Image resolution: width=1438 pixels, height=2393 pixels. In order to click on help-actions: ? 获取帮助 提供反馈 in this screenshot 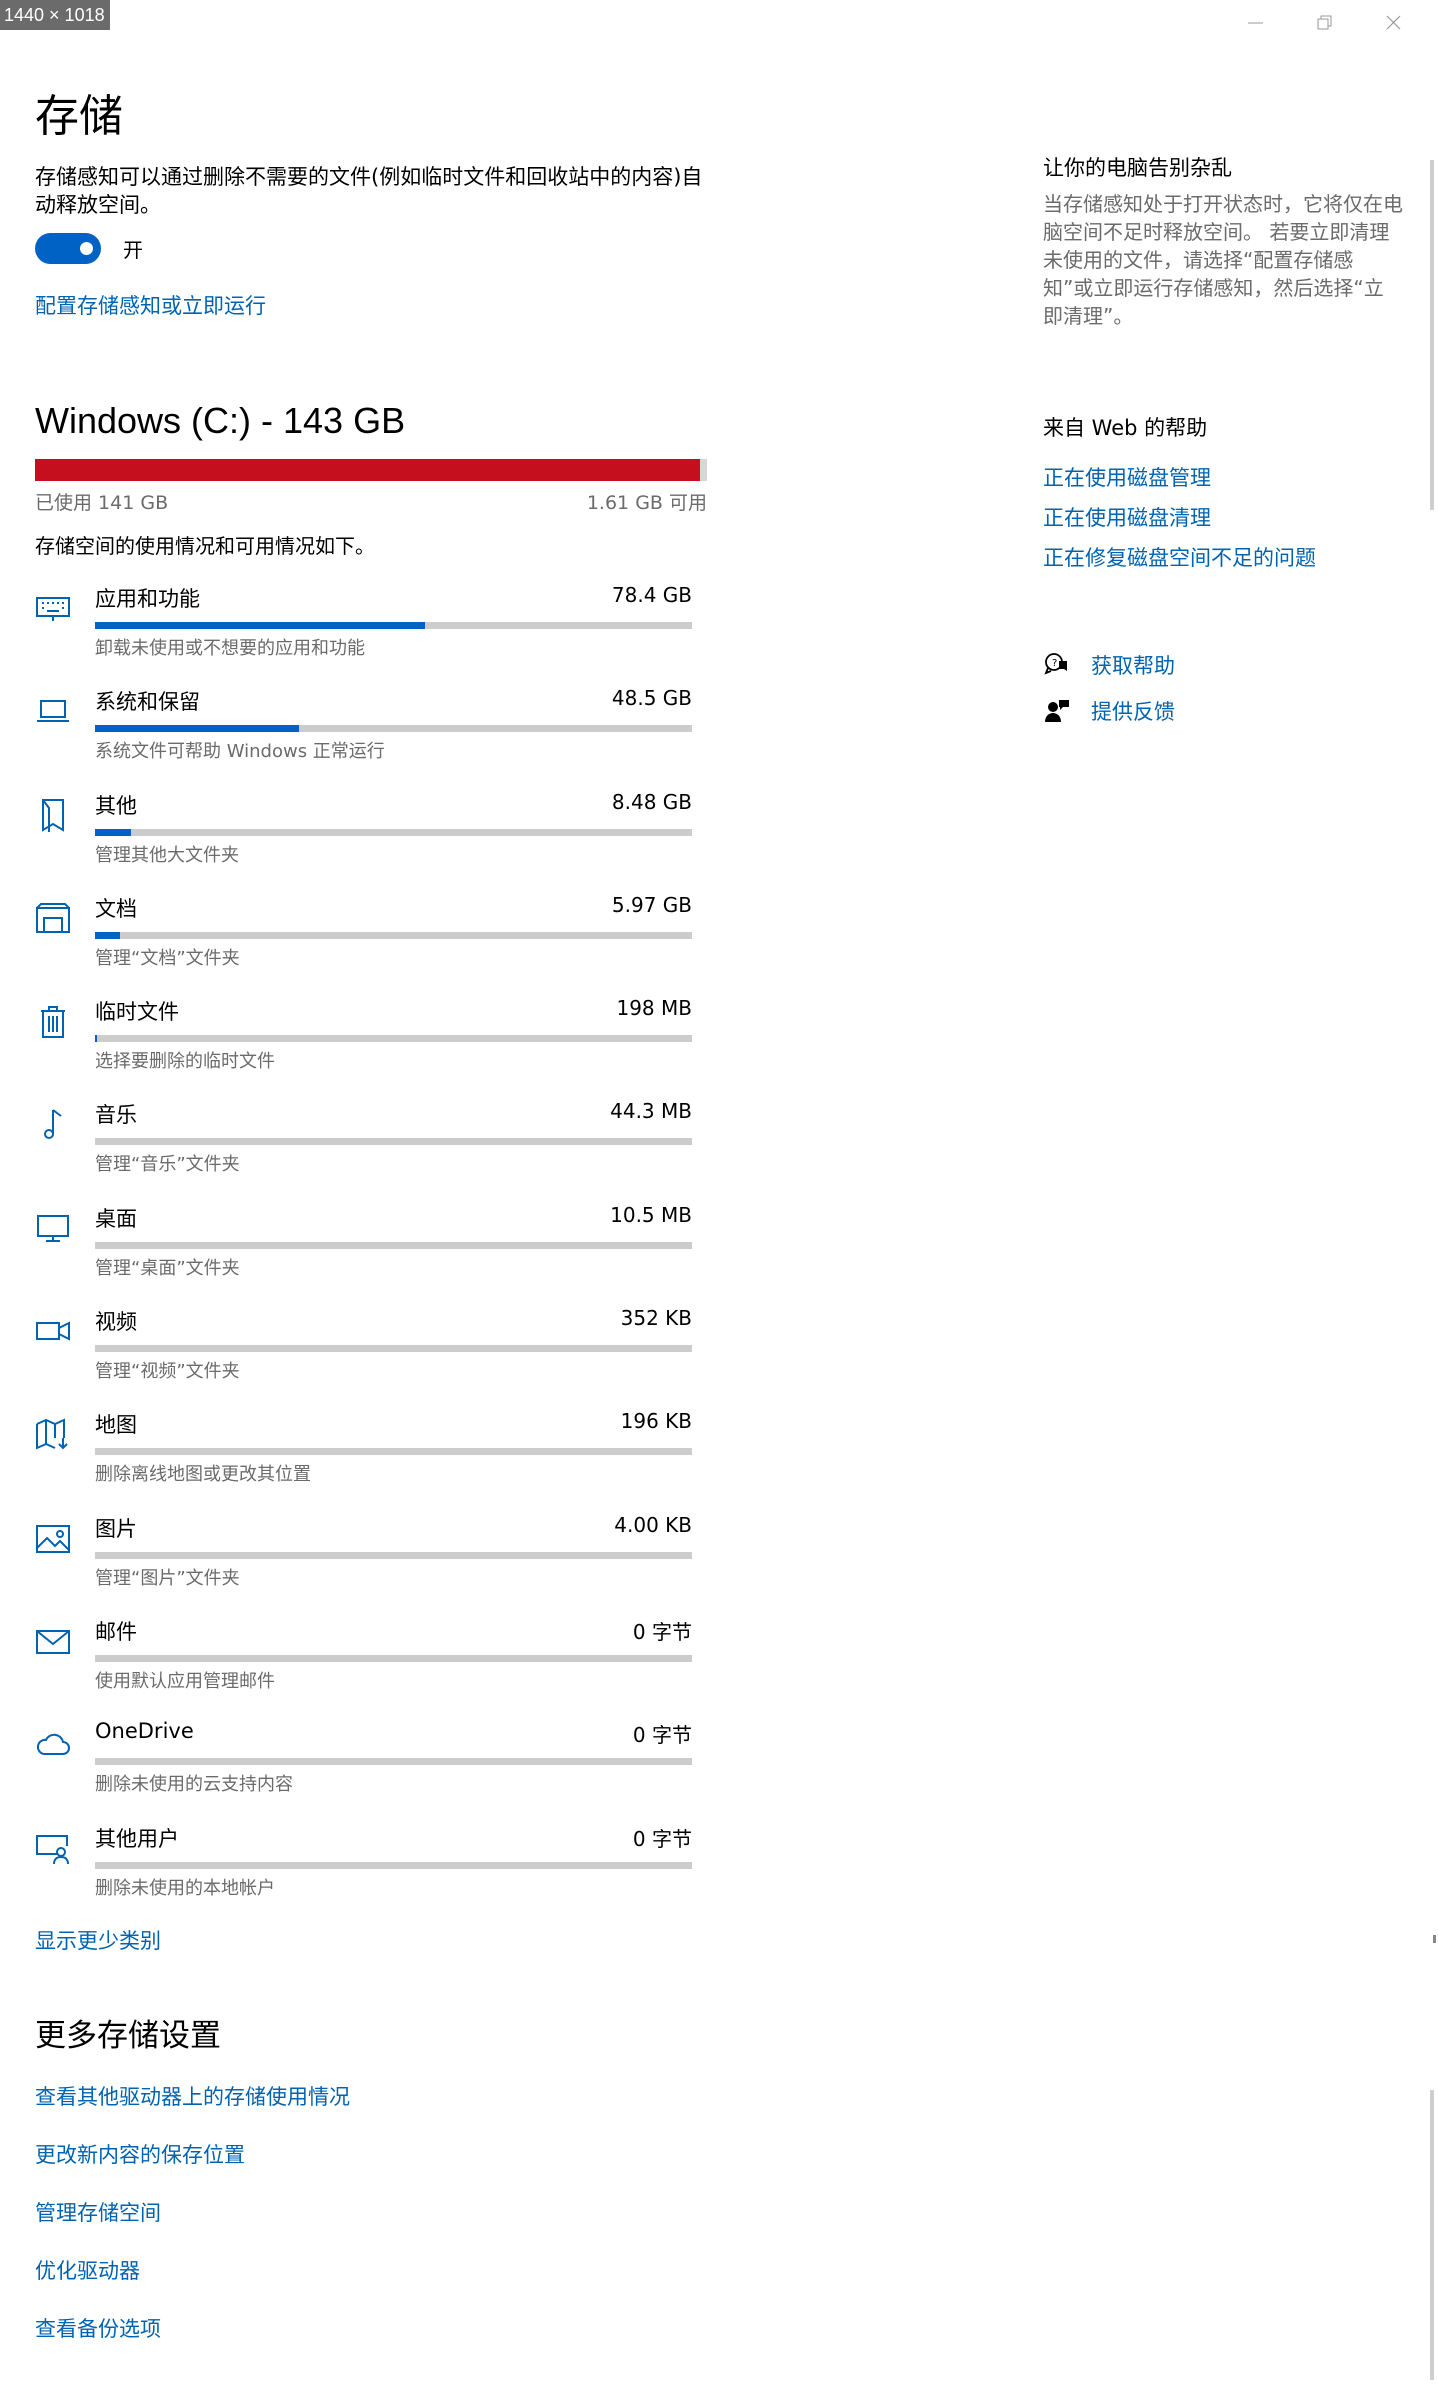, I will do `click(1109, 688)`.